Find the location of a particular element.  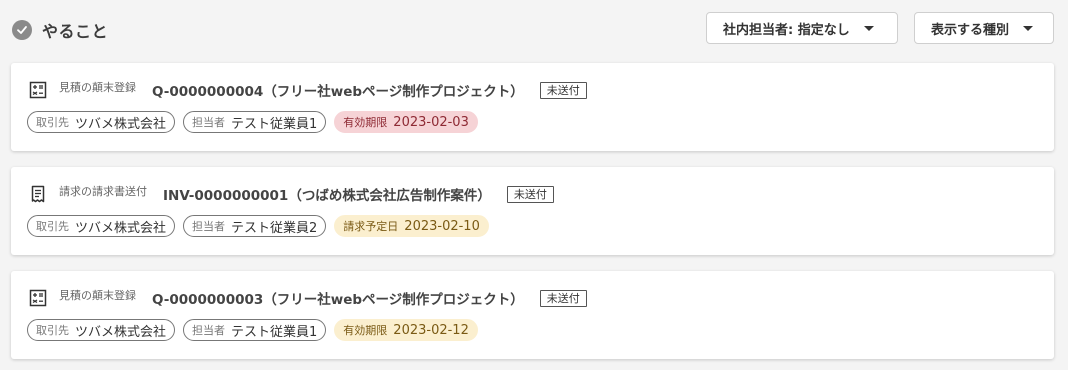

billing-date-value: 2023-02-10 is located at coordinates (442, 226).